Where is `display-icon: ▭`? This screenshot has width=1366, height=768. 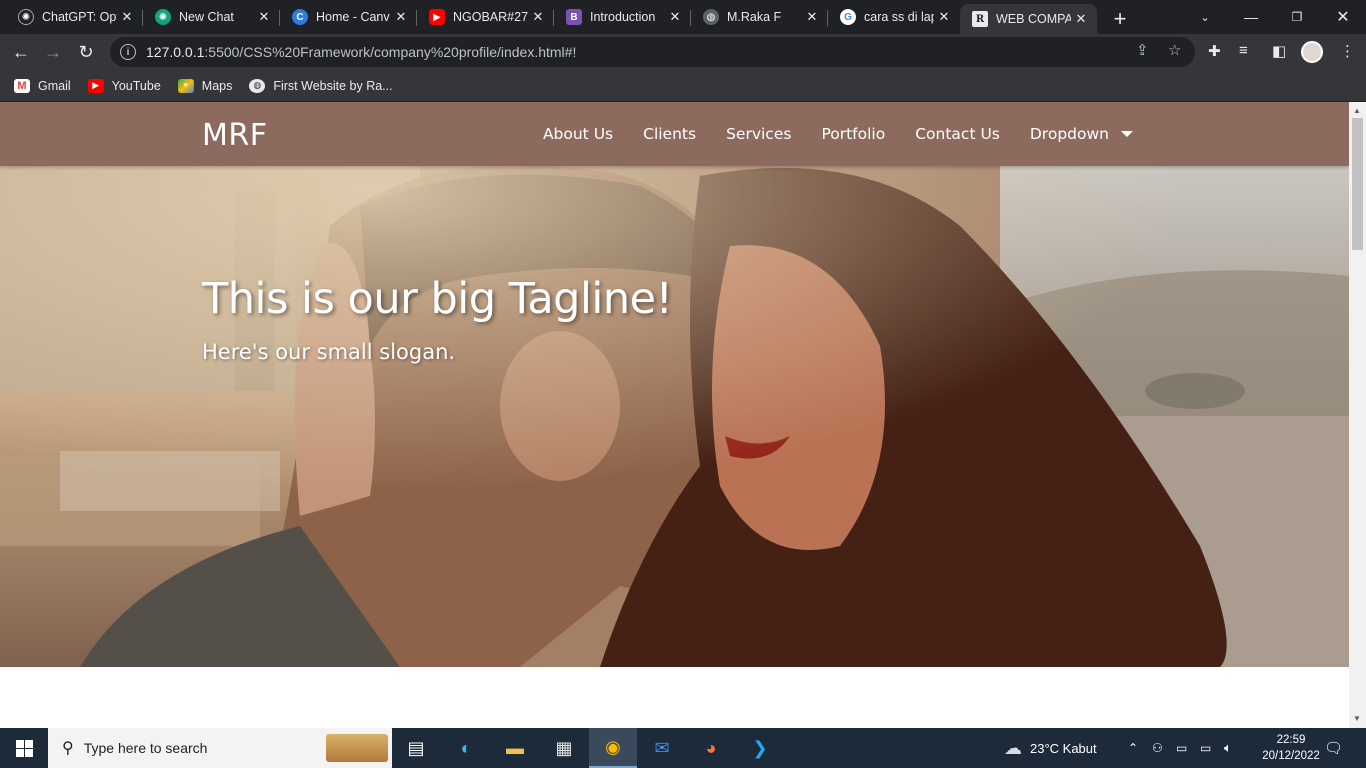 display-icon: ▭ is located at coordinates (1205, 748).